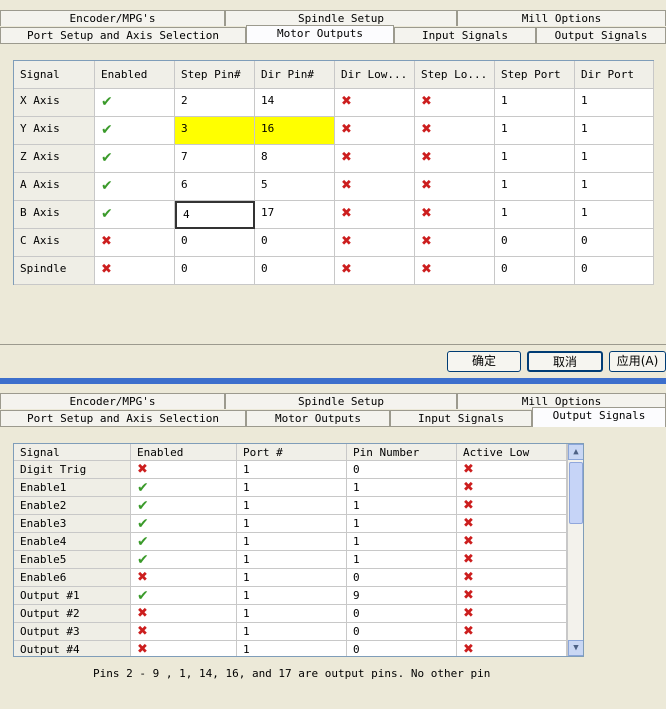  Describe the element at coordinates (402, 596) in the screenshot. I see `pin-number-cell: 9` at that location.